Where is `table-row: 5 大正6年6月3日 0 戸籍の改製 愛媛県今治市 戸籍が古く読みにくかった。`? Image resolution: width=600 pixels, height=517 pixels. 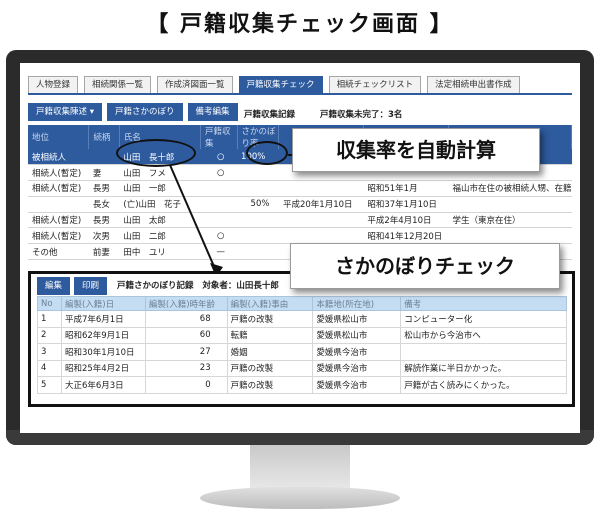 table-row: 5 大正6年6月3日 0 戸籍の改製 愛媛県今治市 戸籍が古く読みにくかった。 is located at coordinates (302, 385).